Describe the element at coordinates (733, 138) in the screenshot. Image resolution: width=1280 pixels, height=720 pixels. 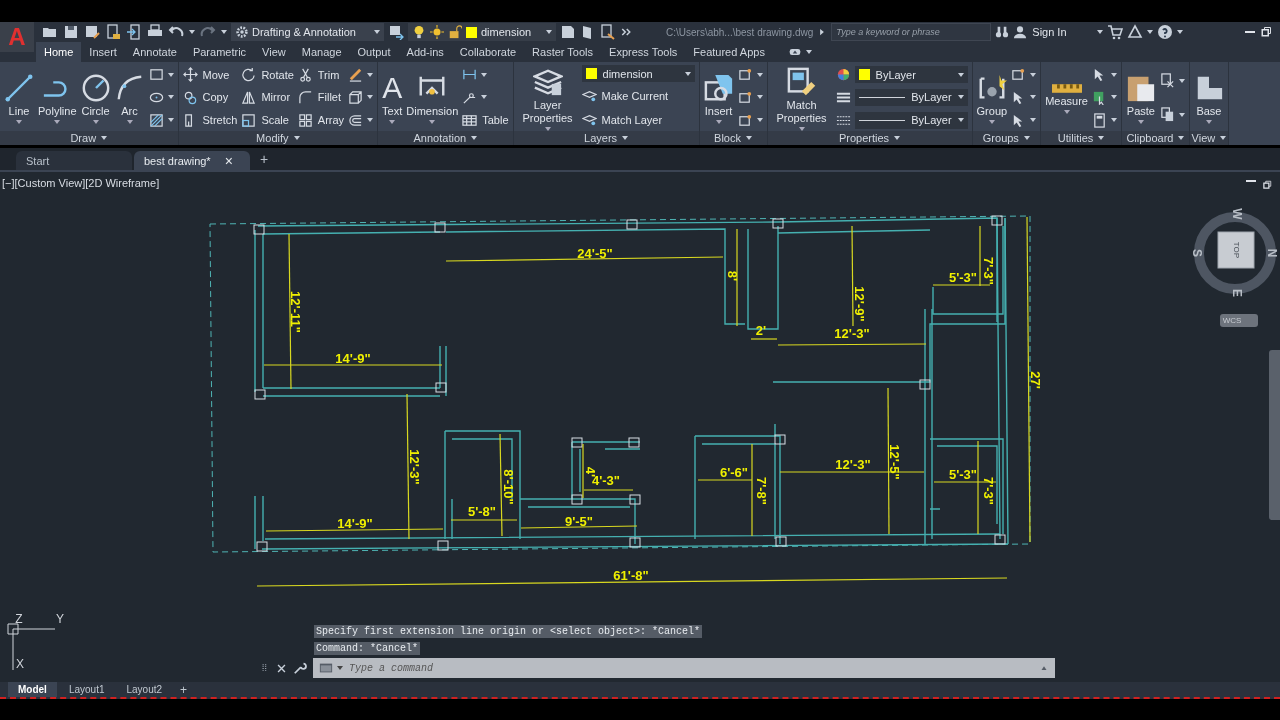
I see `panel-title: Block` at that location.